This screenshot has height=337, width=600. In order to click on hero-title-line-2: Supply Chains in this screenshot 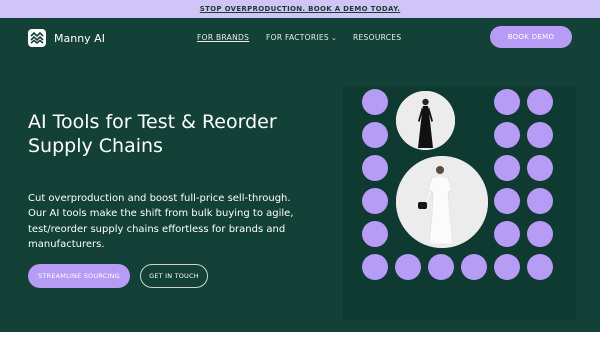, I will do `click(95, 146)`.